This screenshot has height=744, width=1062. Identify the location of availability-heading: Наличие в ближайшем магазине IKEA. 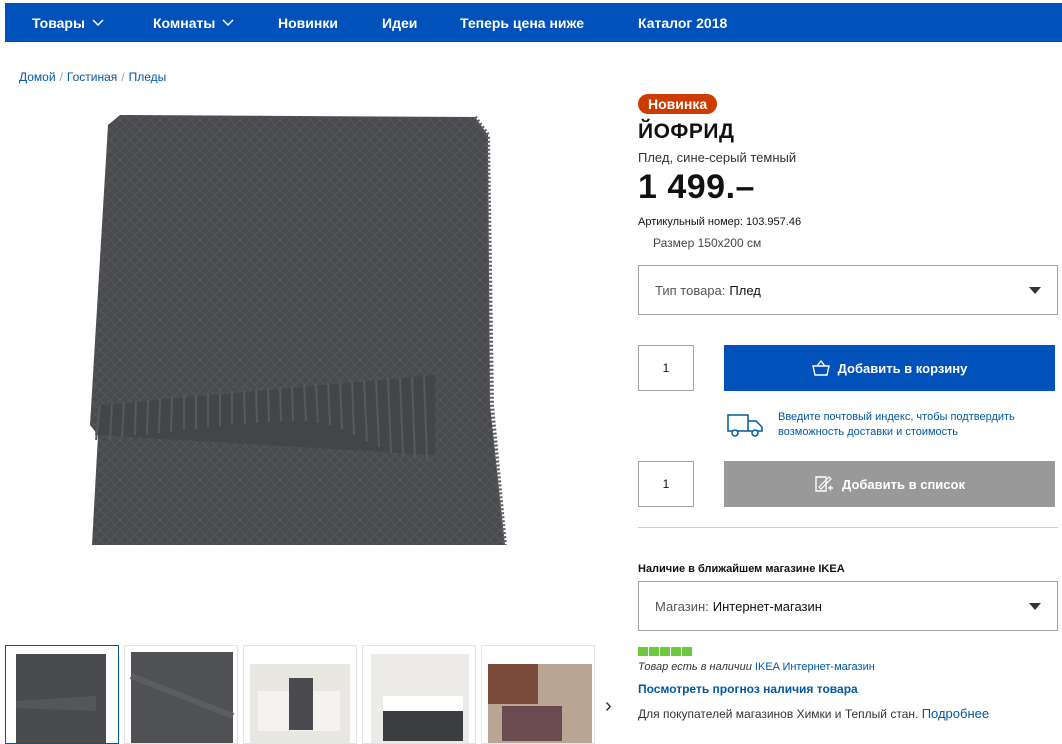
(741, 569).